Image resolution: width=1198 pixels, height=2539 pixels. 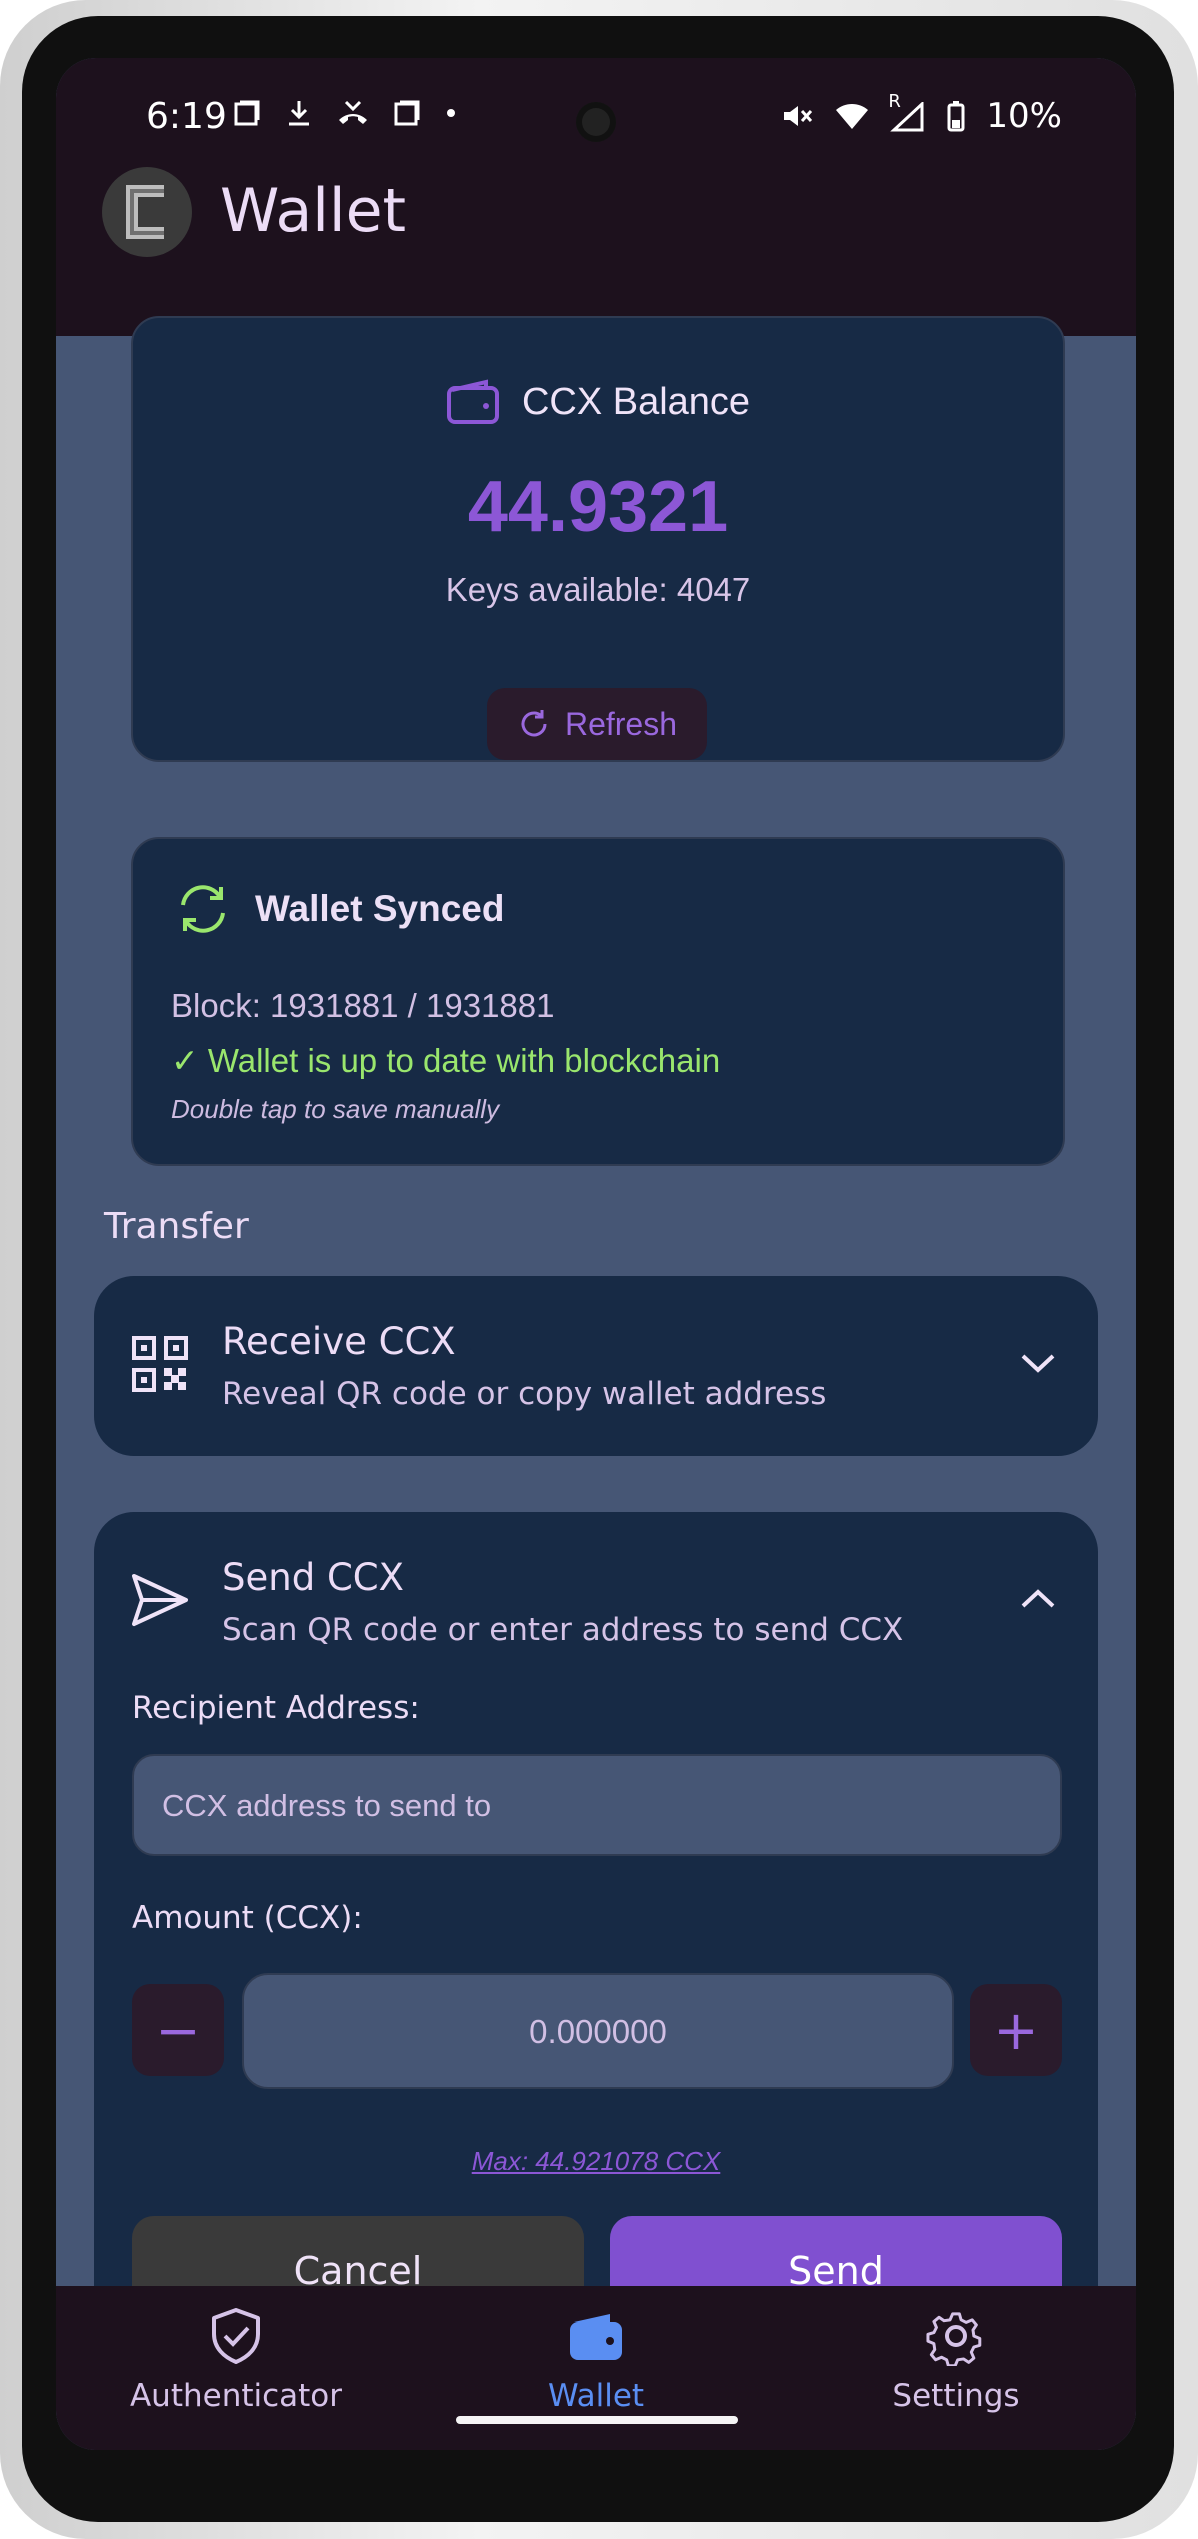 What do you see at coordinates (236, 2336) in the screenshot?
I see `shield-check-icon` at bounding box center [236, 2336].